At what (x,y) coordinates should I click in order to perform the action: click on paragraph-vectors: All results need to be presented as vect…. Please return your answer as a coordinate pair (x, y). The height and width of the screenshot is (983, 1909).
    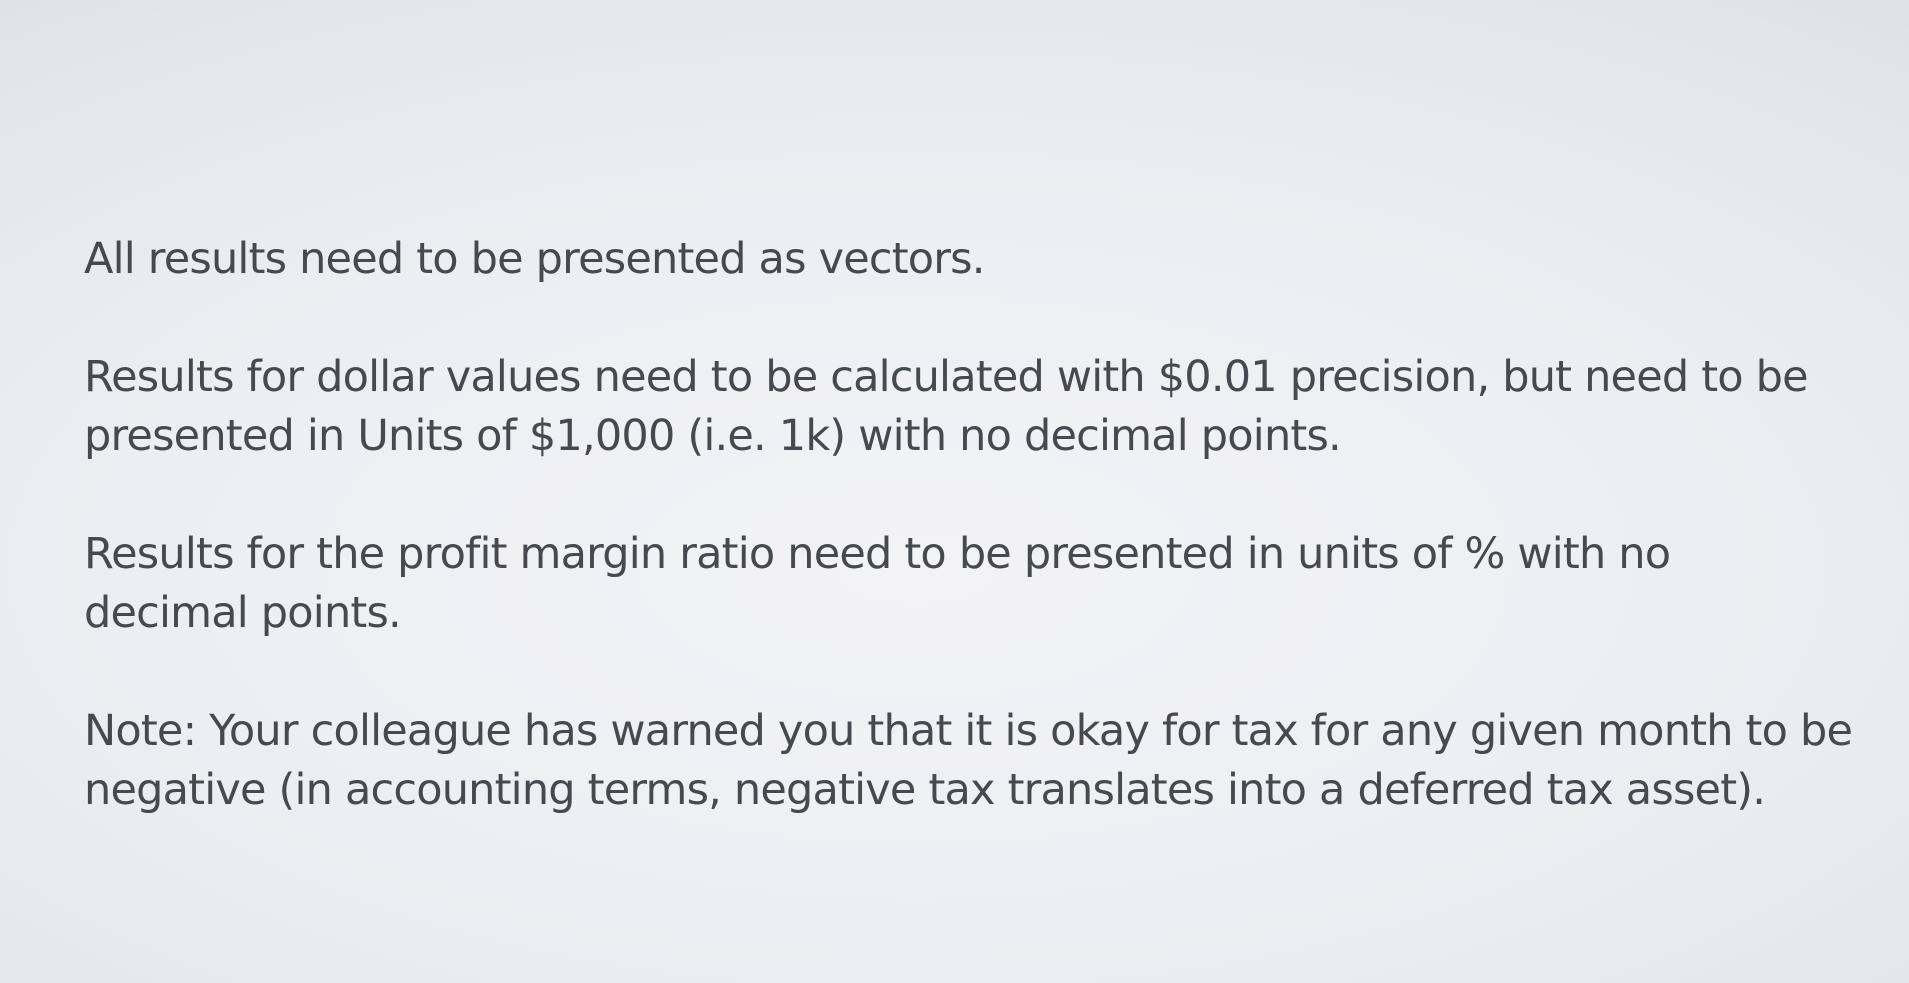
    Looking at the image, I should click on (534, 259).